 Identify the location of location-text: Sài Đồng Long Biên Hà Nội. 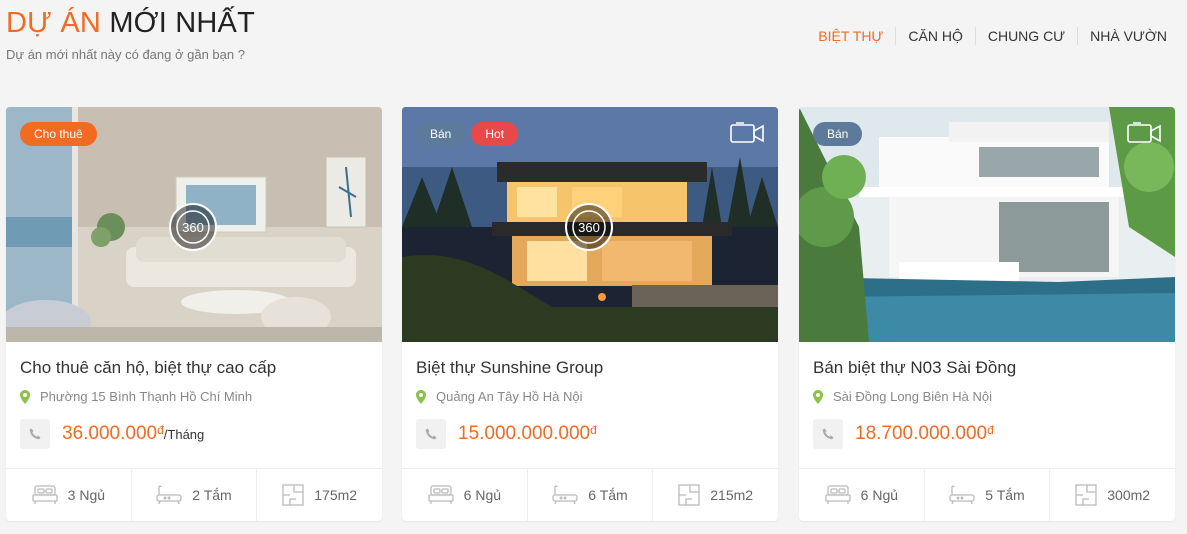
(912, 396).